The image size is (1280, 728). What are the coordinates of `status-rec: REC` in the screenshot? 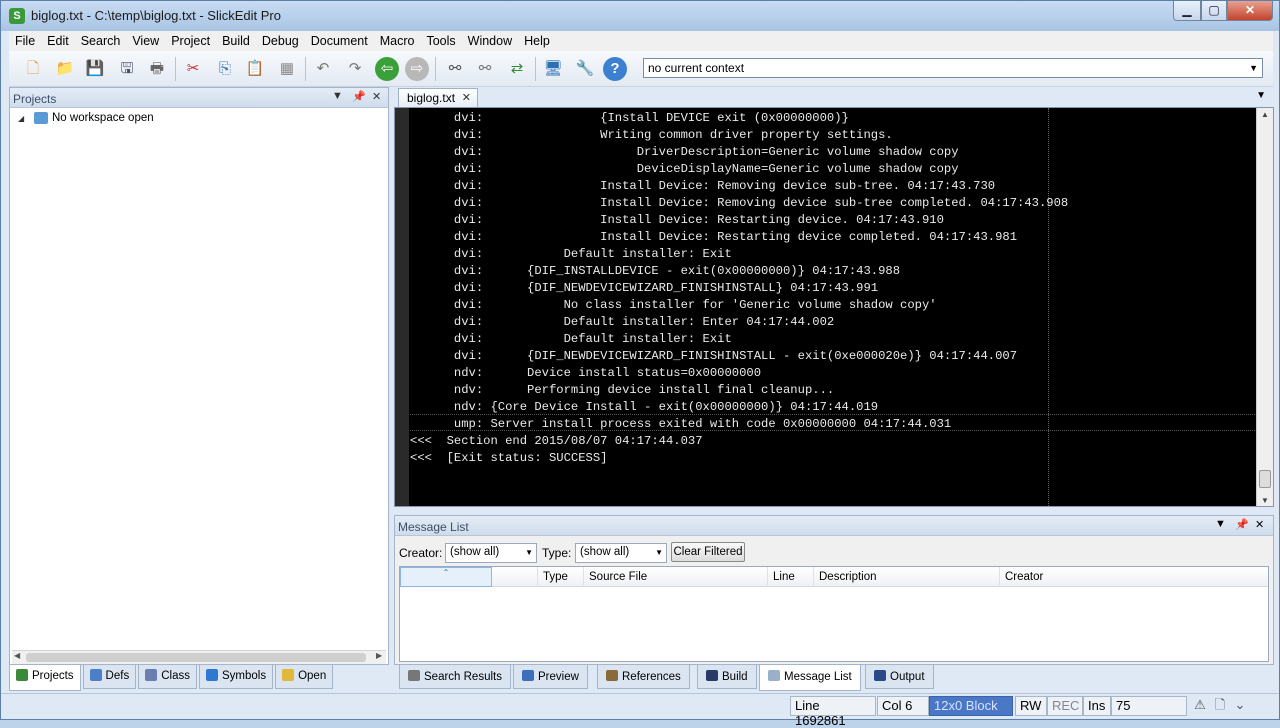 It's located at (1065, 706).